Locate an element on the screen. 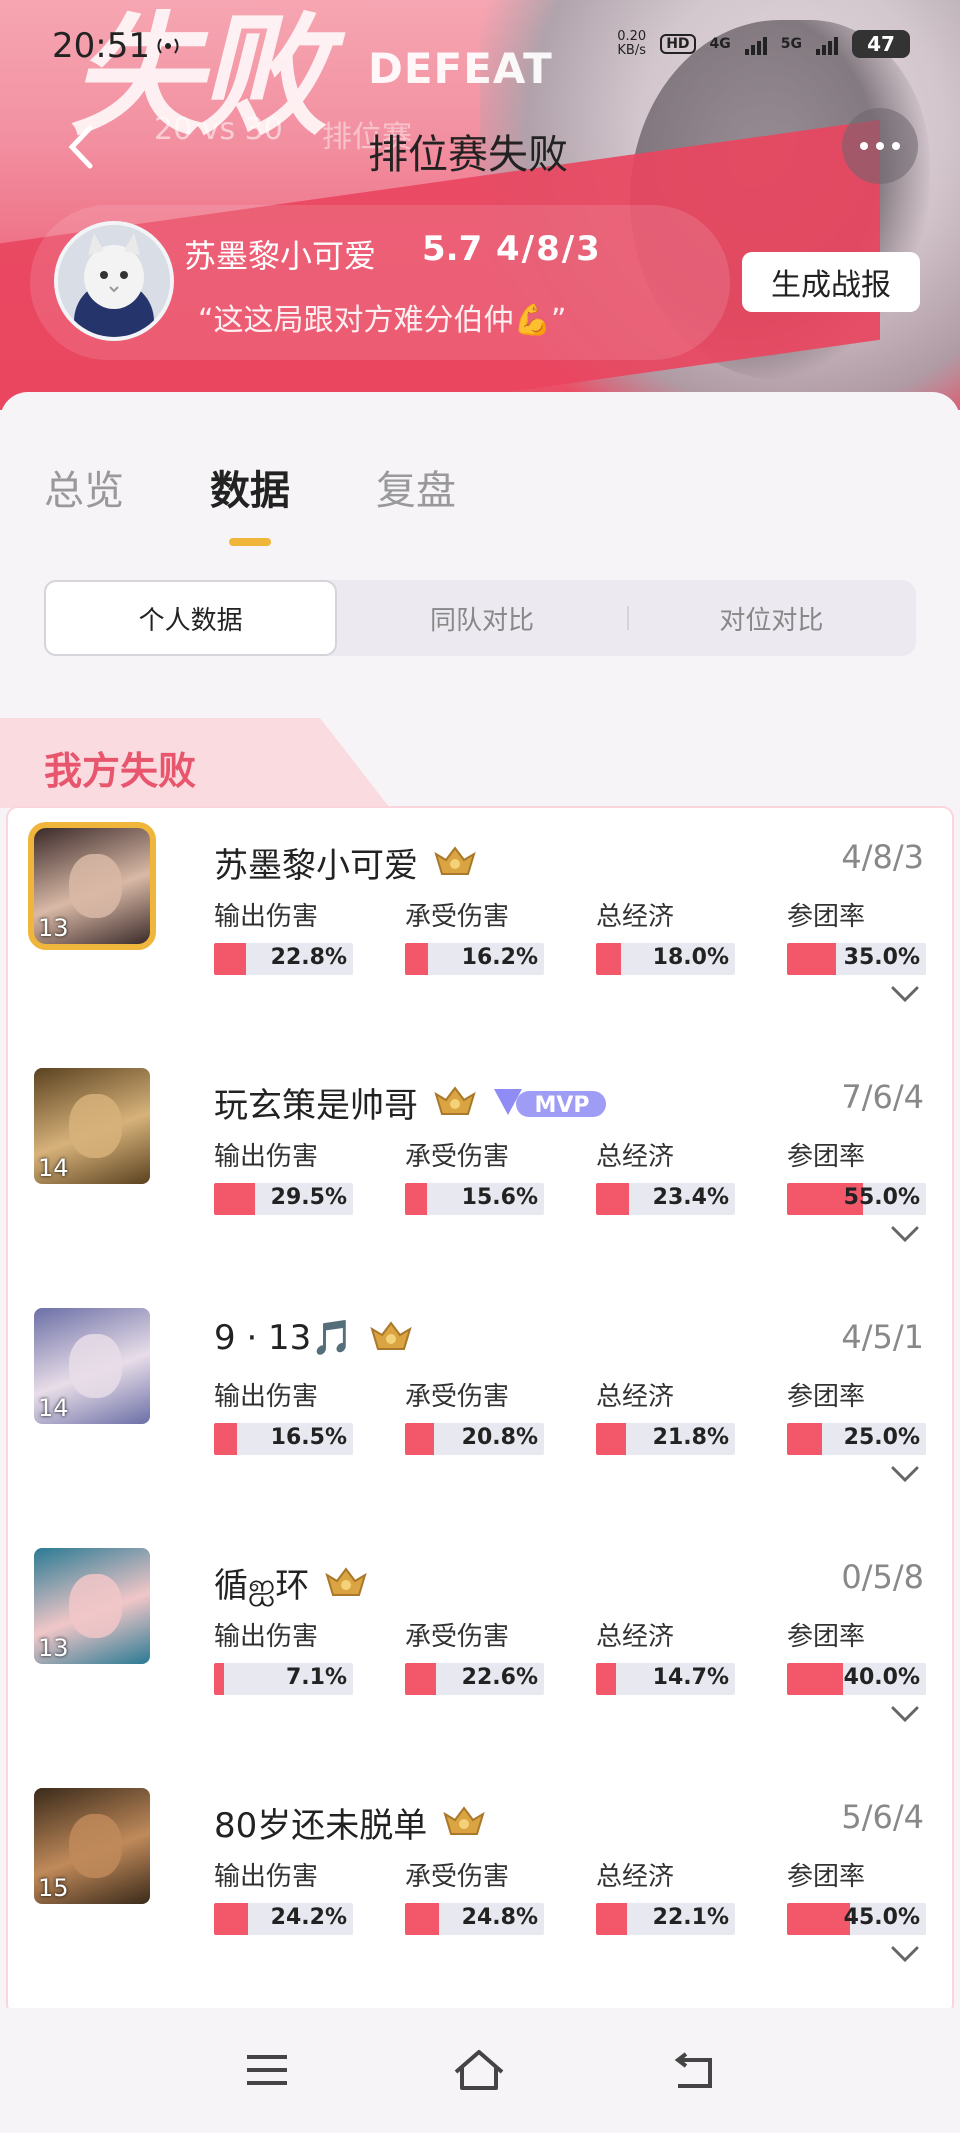 This screenshot has width=960, height=2133. teammate-kda: 7/6/4 is located at coordinates (882, 1097).